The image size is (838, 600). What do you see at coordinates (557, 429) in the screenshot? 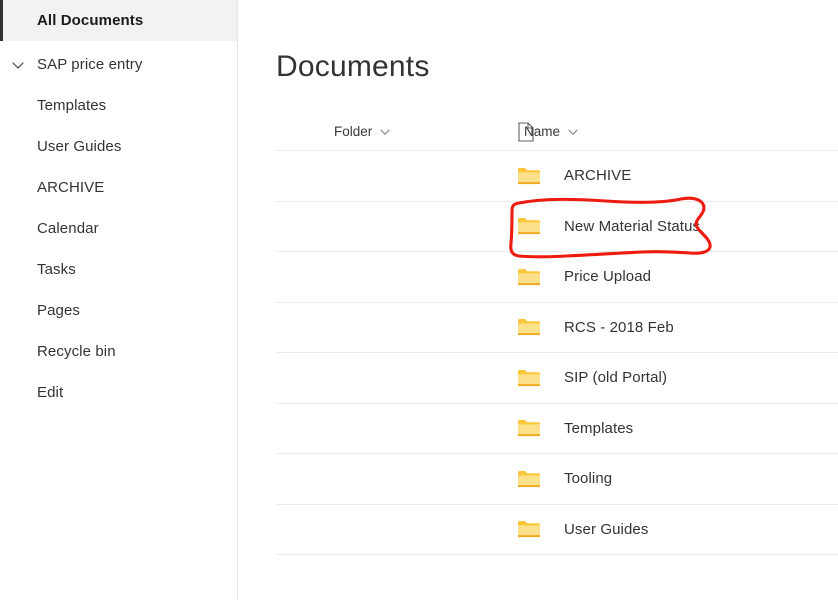
I see `table-row: Templates` at bounding box center [557, 429].